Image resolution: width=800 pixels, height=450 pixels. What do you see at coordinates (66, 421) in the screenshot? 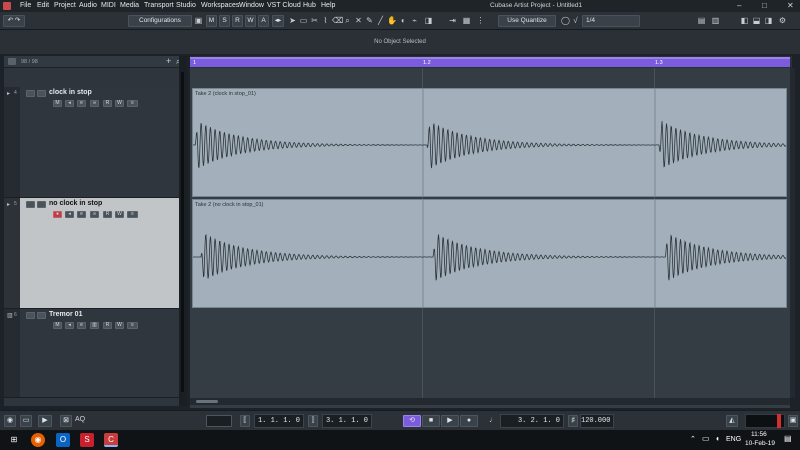
I see `aq-toggle-icon: ⊠` at bounding box center [66, 421].